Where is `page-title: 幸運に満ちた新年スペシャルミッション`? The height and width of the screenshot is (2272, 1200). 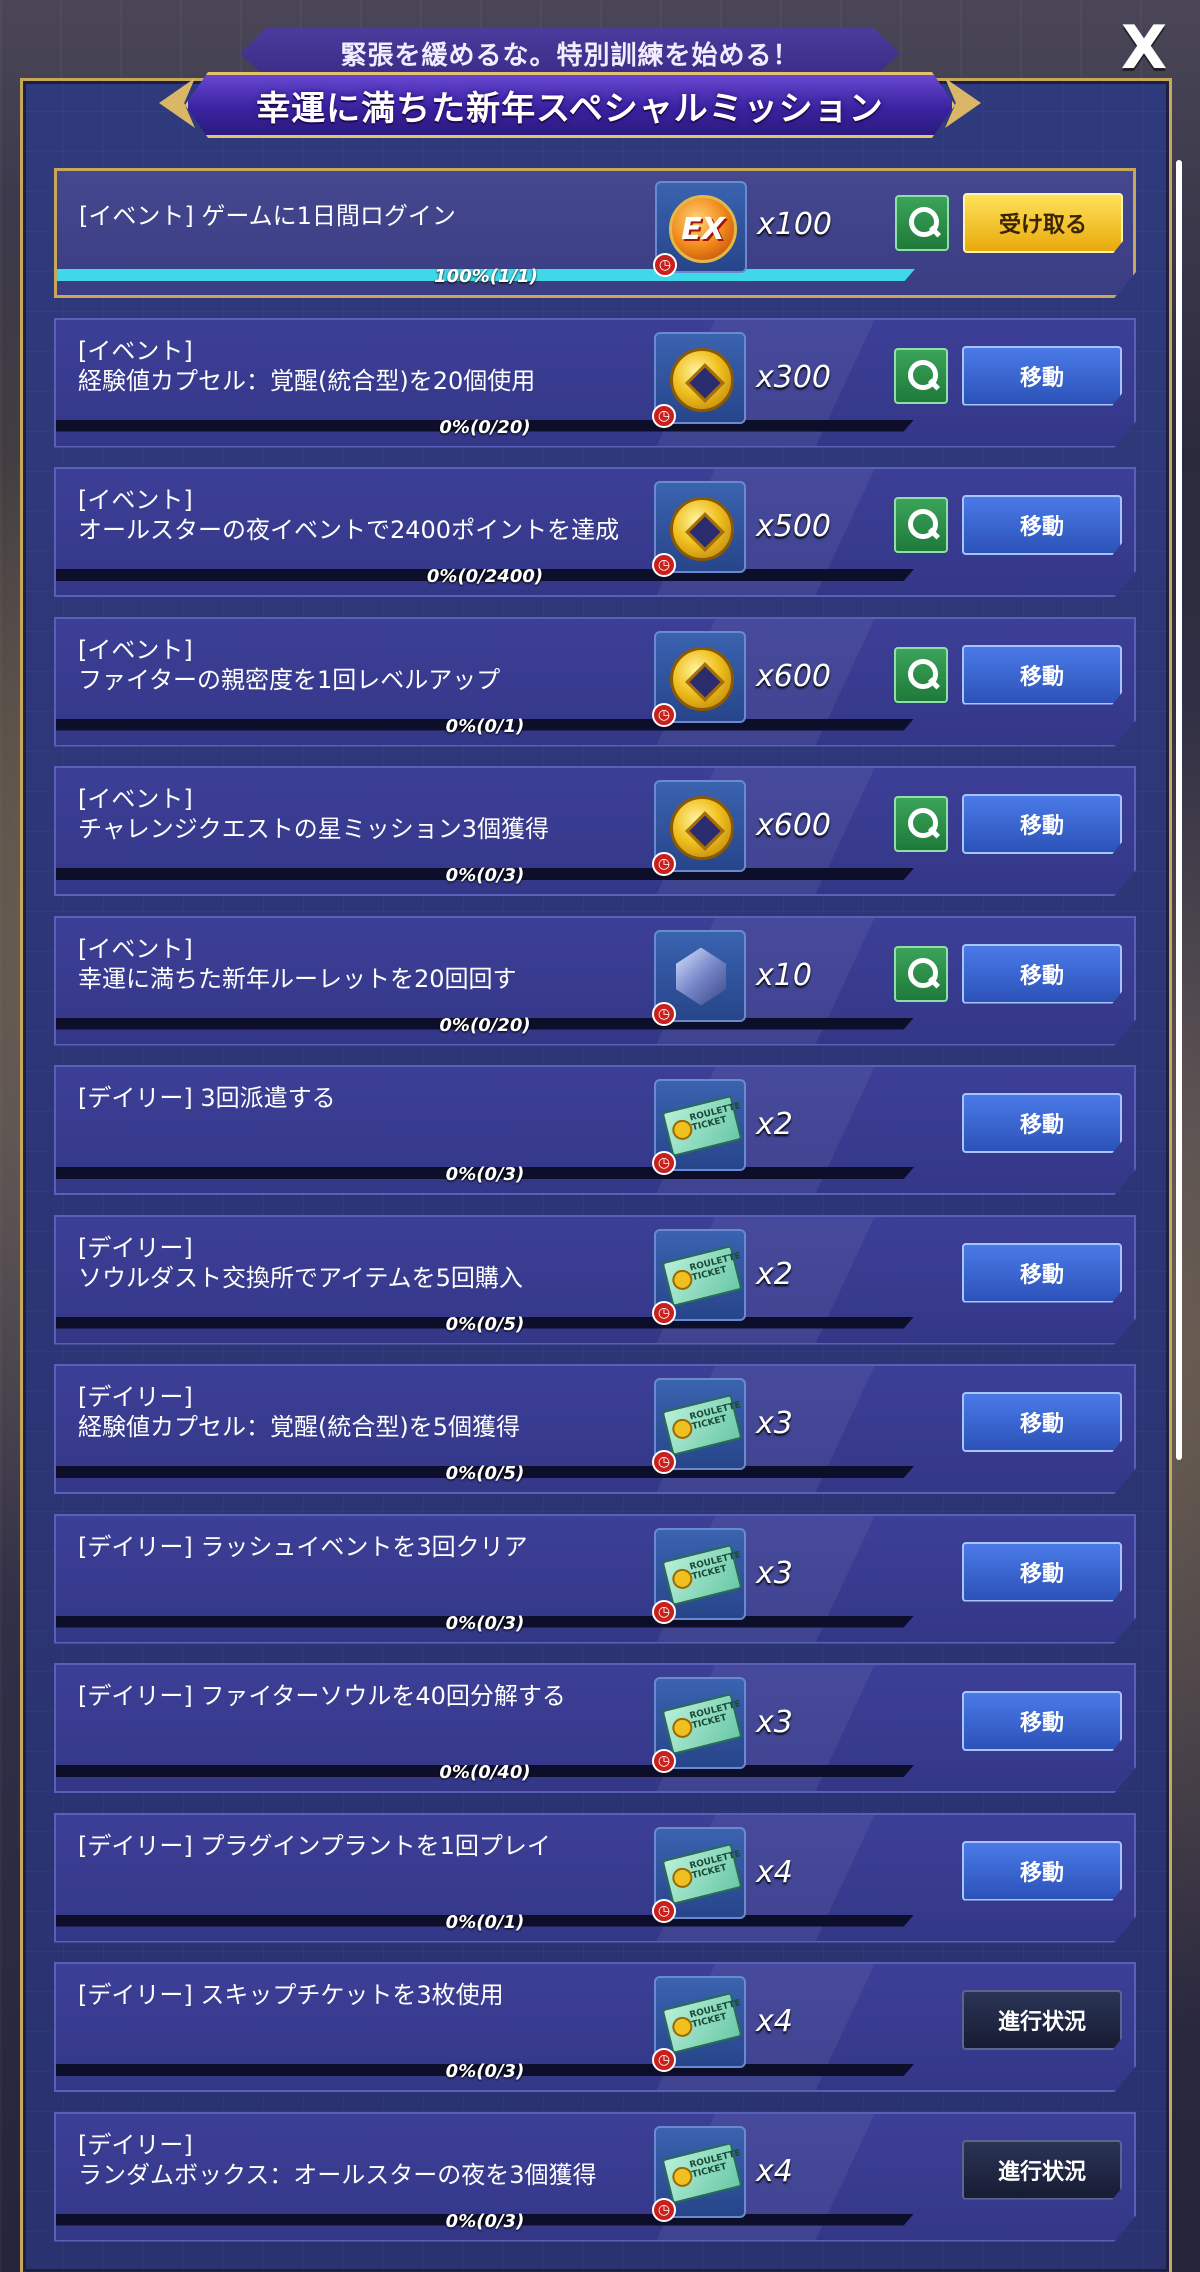 page-title: 幸運に満ちた新年スペシャルミッション is located at coordinates (570, 108).